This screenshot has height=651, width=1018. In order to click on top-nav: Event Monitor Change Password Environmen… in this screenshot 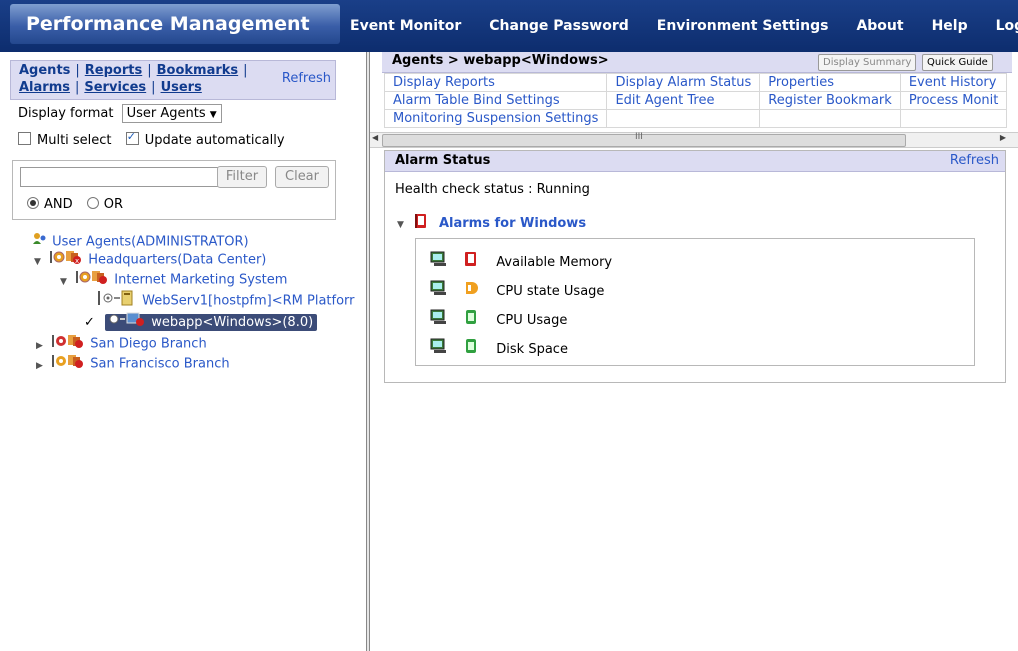, I will do `click(684, 26)`.